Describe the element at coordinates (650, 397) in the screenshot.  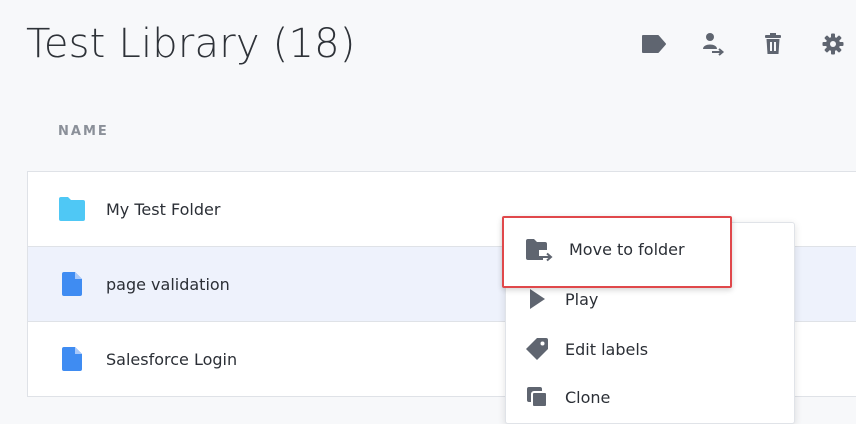
I see `menu-item-clone: Clone` at that location.